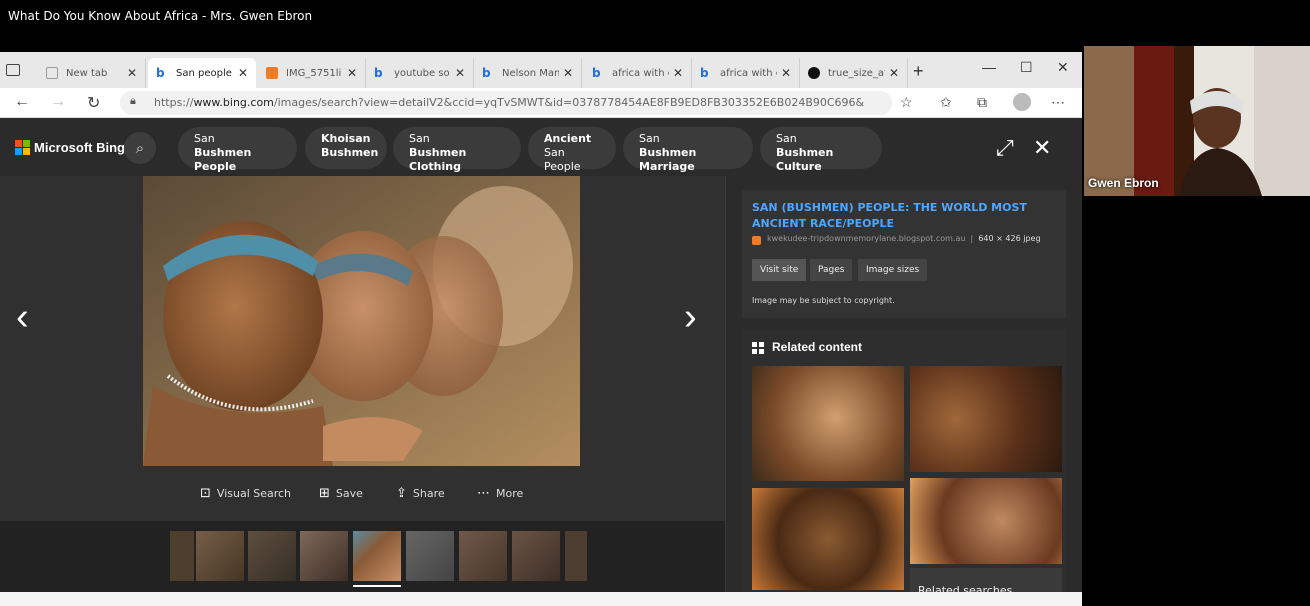 The height and width of the screenshot is (606, 1310). I want to click on visual-search-icon: ⊡, so click(205, 493).